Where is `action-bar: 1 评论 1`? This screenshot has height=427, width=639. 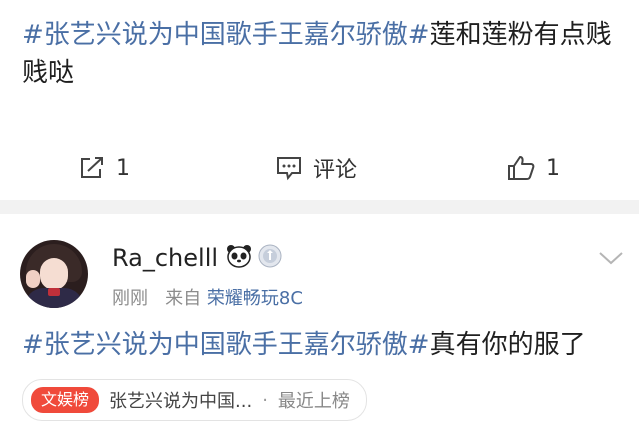 action-bar: 1 评论 1 is located at coordinates (319, 168).